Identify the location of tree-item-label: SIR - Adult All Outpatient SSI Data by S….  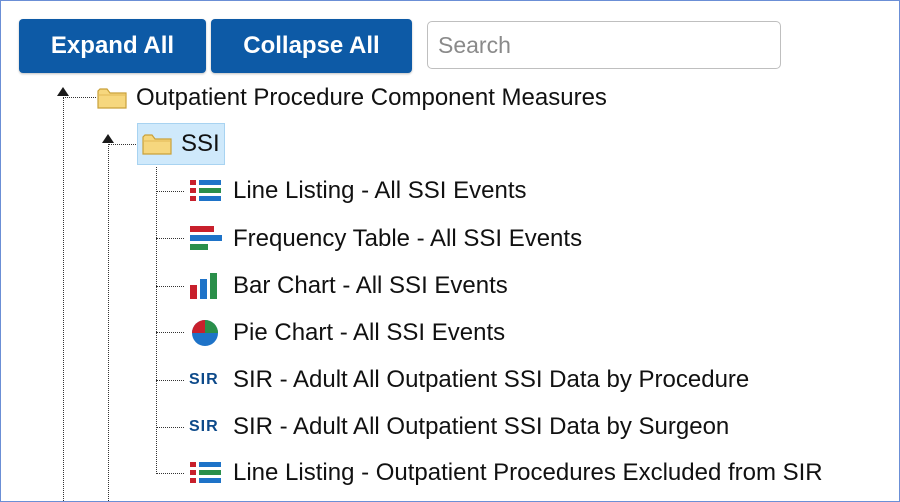
(481, 426).